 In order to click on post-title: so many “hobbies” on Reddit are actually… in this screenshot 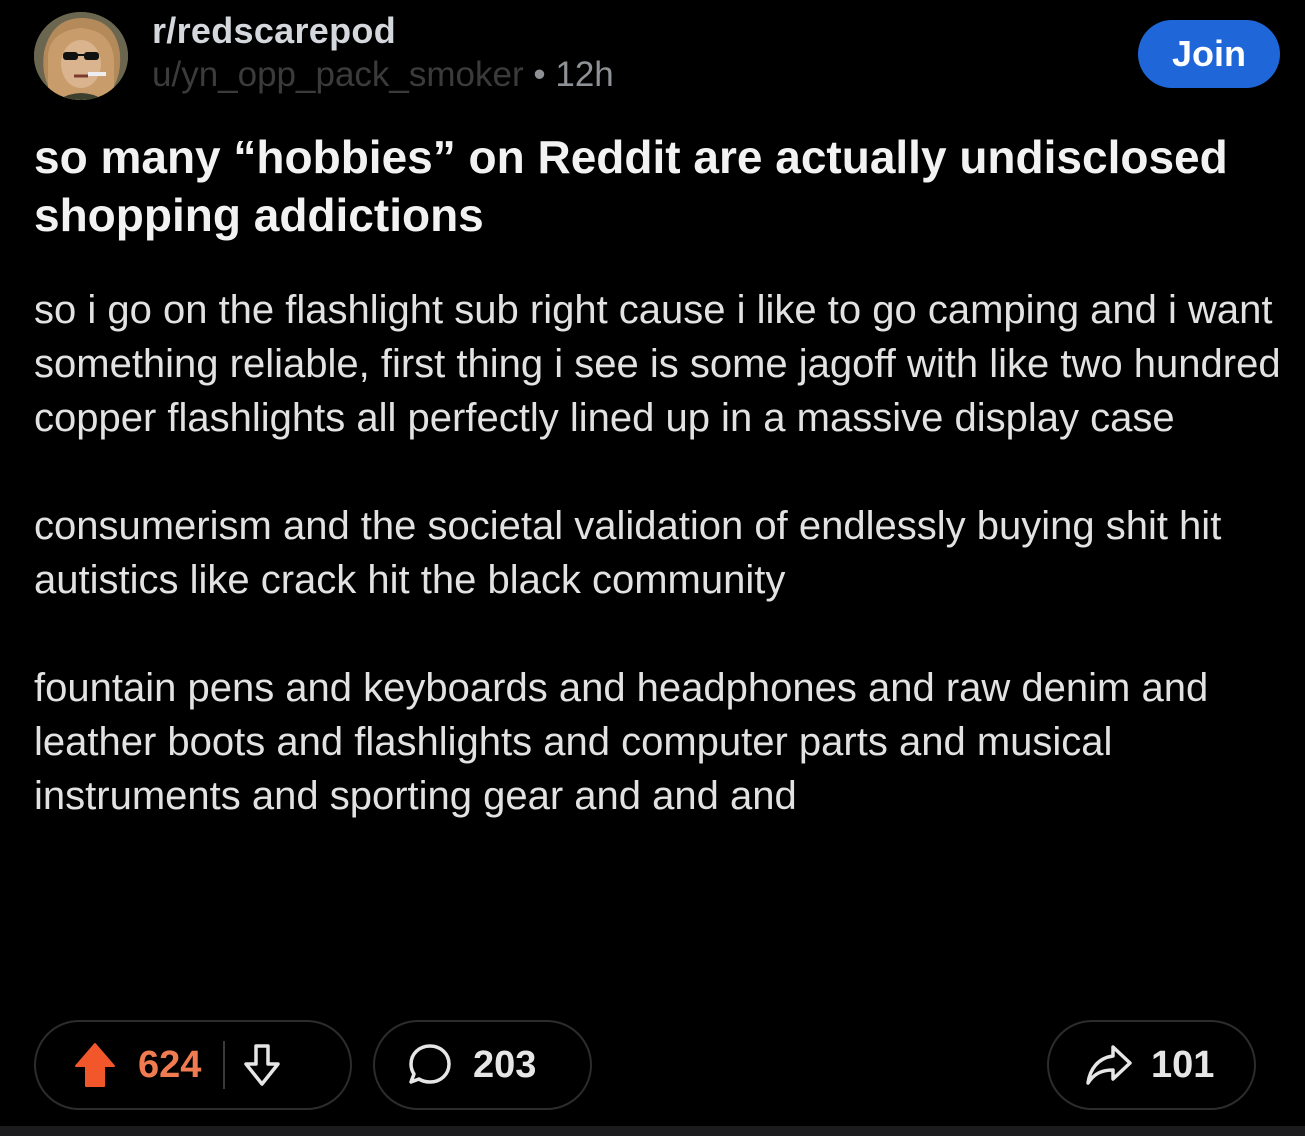, I will do `click(631, 186)`.